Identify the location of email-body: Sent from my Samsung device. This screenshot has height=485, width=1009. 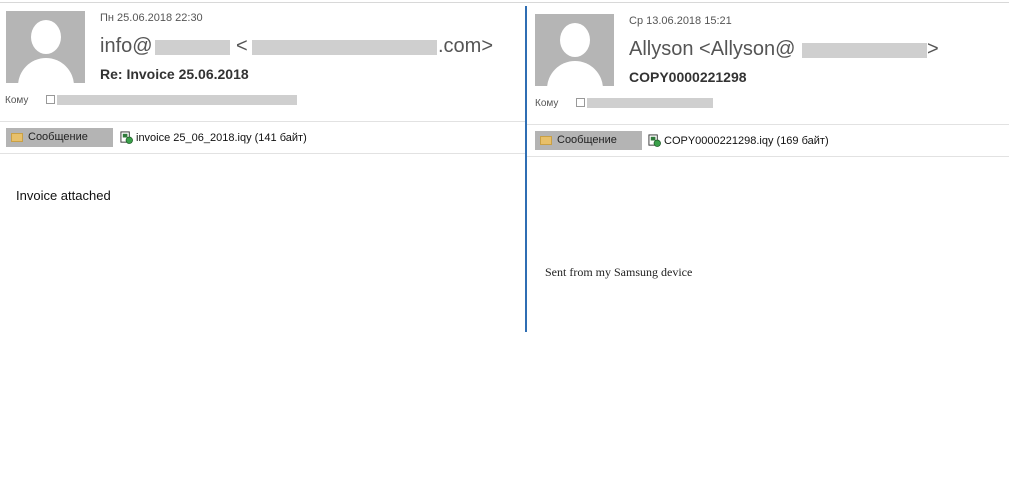
(619, 272).